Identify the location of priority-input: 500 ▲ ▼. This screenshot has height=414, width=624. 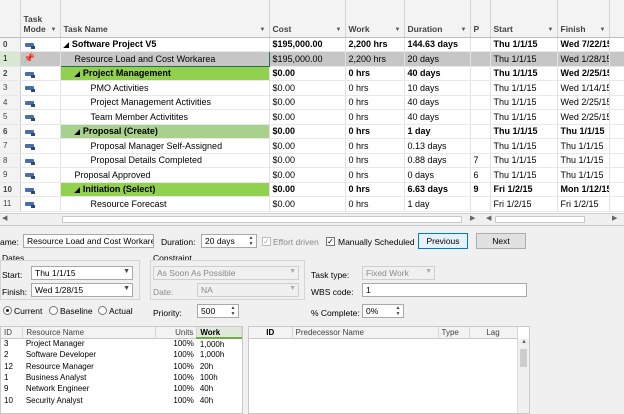
(218, 311).